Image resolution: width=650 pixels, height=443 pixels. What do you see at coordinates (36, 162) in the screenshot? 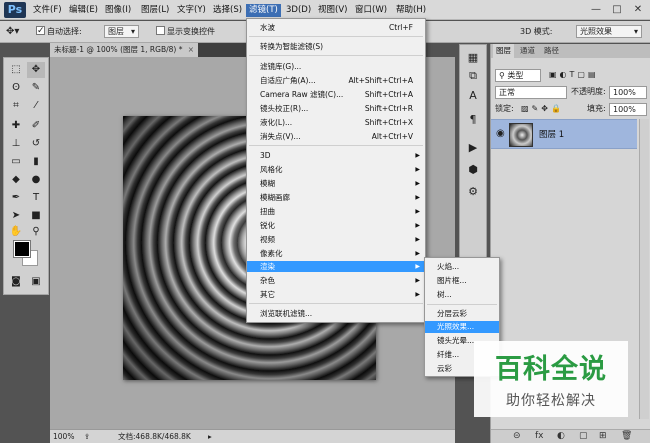
I see `gradient-tool-icon: ▮` at bounding box center [36, 162].